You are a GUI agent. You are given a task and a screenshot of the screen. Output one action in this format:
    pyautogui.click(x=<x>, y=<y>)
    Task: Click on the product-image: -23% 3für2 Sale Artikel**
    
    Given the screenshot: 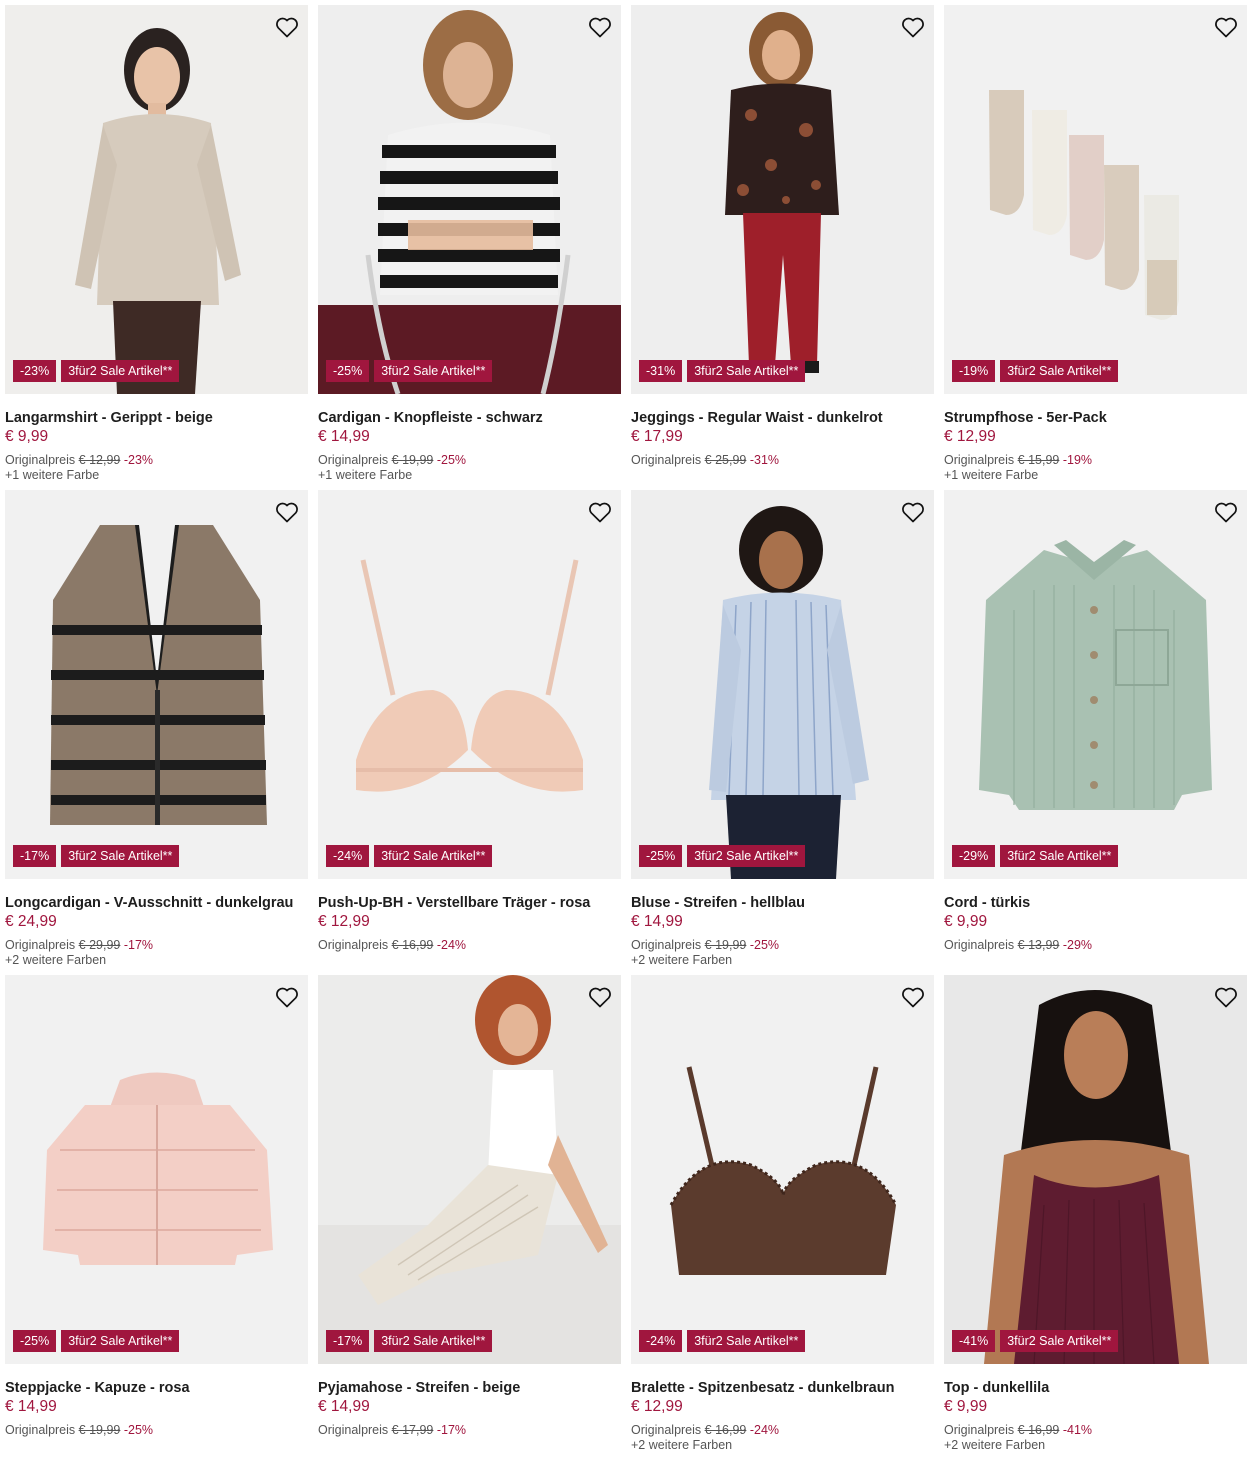 What is the action you would take?
    pyautogui.click(x=156, y=199)
    